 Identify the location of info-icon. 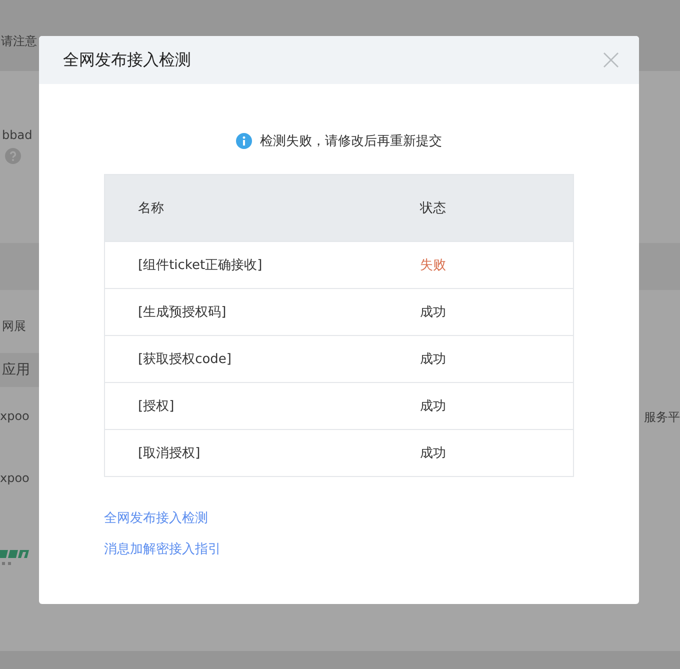
(244, 141).